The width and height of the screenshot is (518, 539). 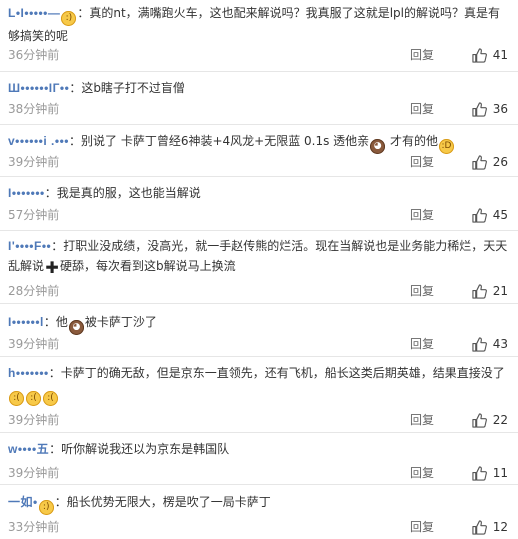 What do you see at coordinates (500, 291) in the screenshot?
I see `like-count: 21` at bounding box center [500, 291].